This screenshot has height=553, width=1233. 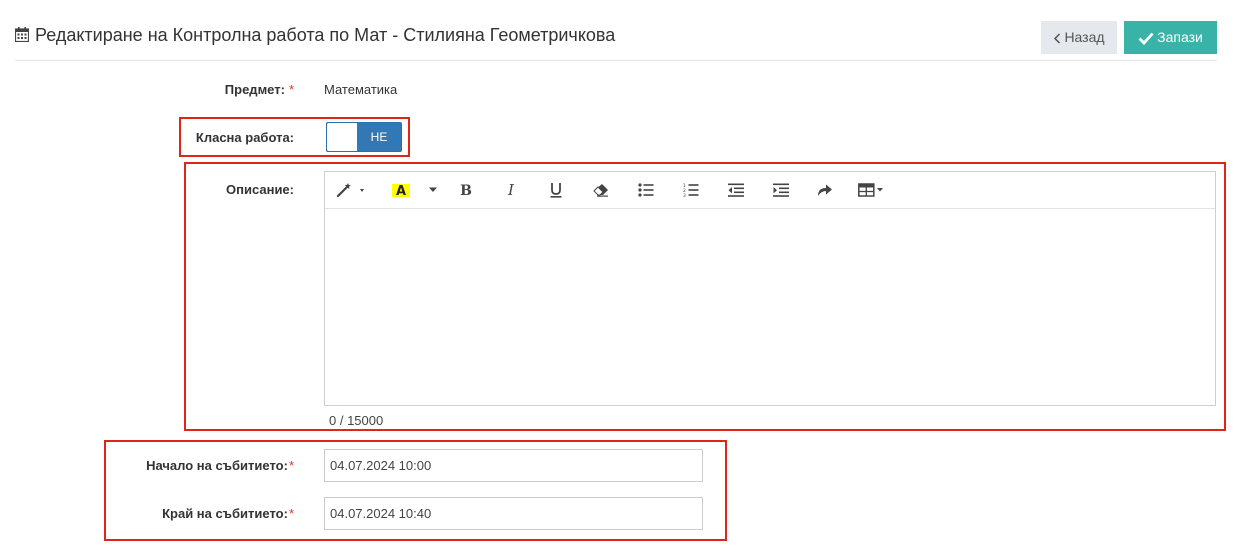 What do you see at coordinates (1146, 38) in the screenshot?
I see `check-icon` at bounding box center [1146, 38].